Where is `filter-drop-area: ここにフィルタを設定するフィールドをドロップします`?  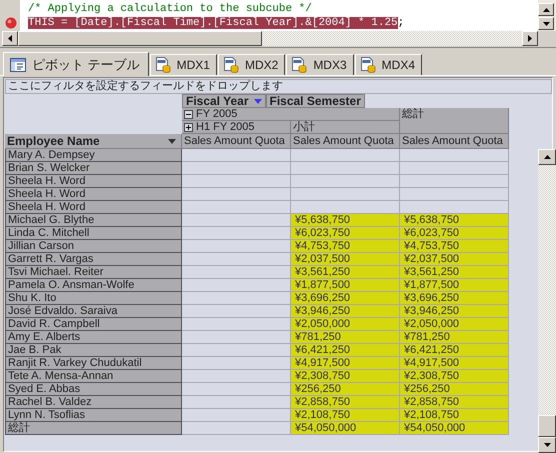 filter-drop-area: ここにフィルタを設定するフィールドをドロップします is located at coordinates (278, 86).